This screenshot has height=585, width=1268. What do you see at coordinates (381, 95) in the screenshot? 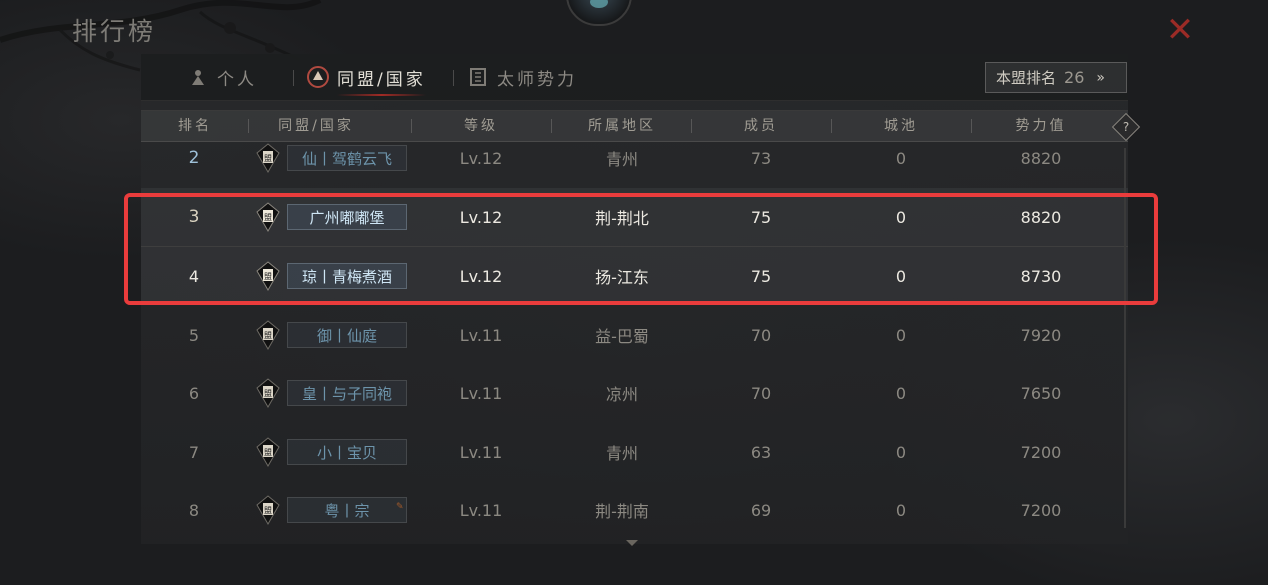
I see `active-tab-indicator` at bounding box center [381, 95].